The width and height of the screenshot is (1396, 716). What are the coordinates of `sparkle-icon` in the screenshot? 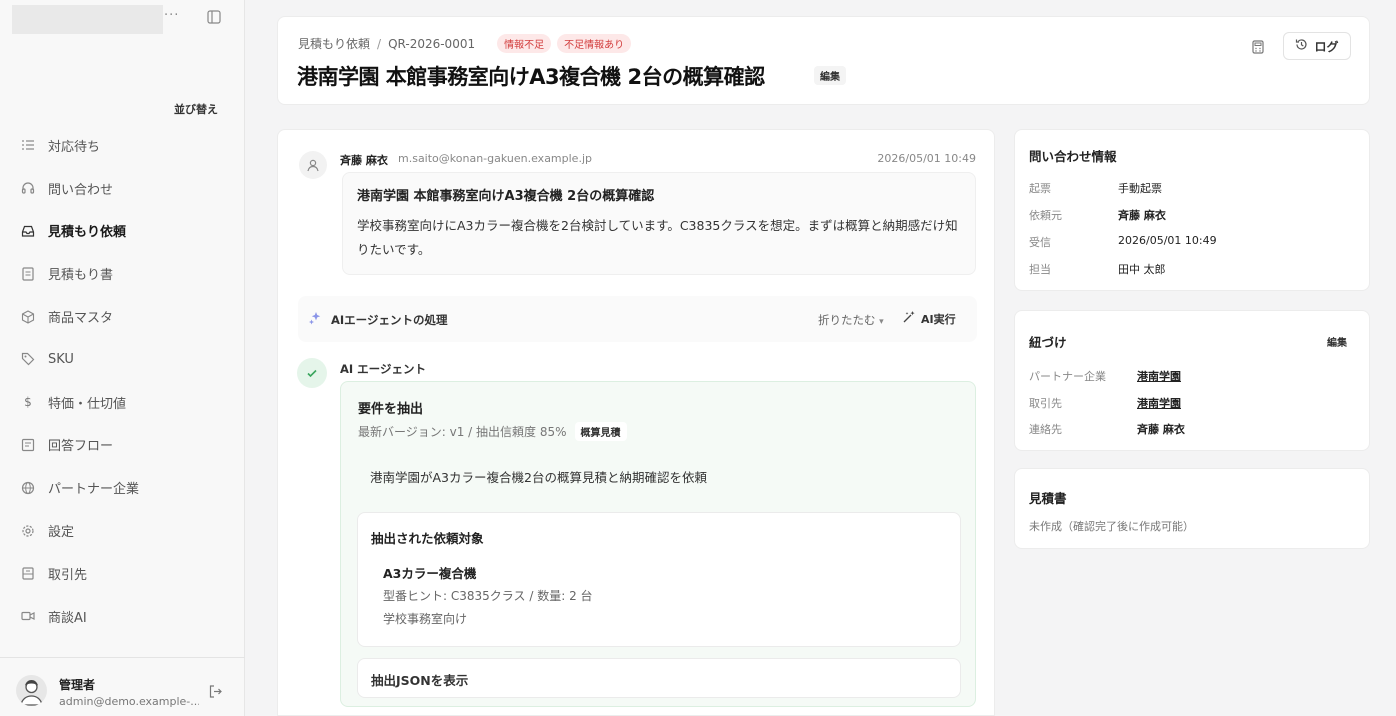 It's located at (315, 318).